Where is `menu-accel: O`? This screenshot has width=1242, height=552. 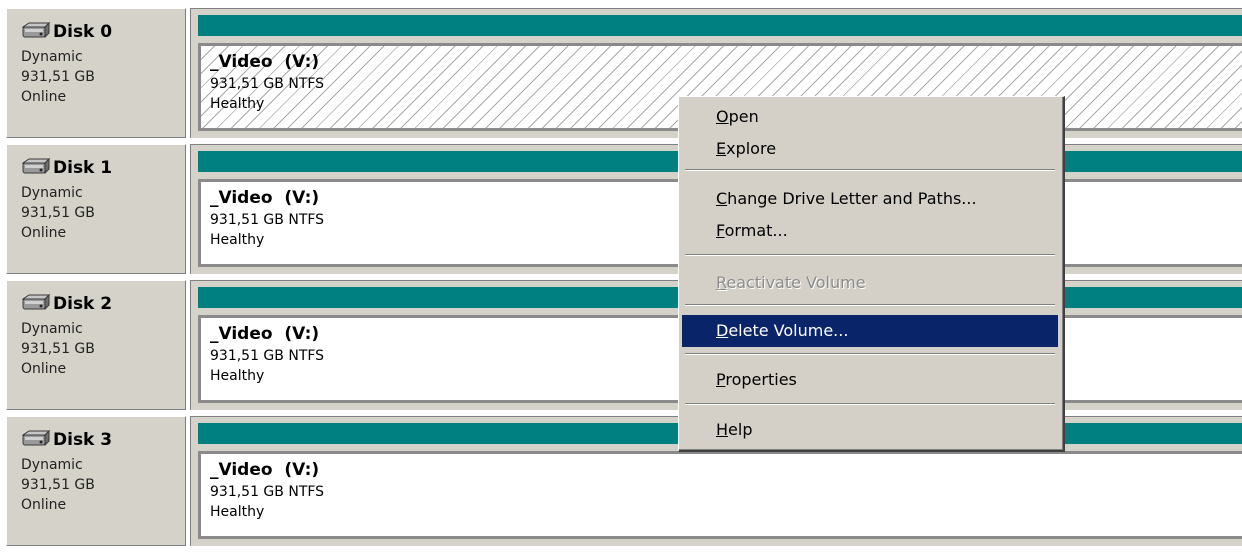
menu-accel: O is located at coordinates (722, 116).